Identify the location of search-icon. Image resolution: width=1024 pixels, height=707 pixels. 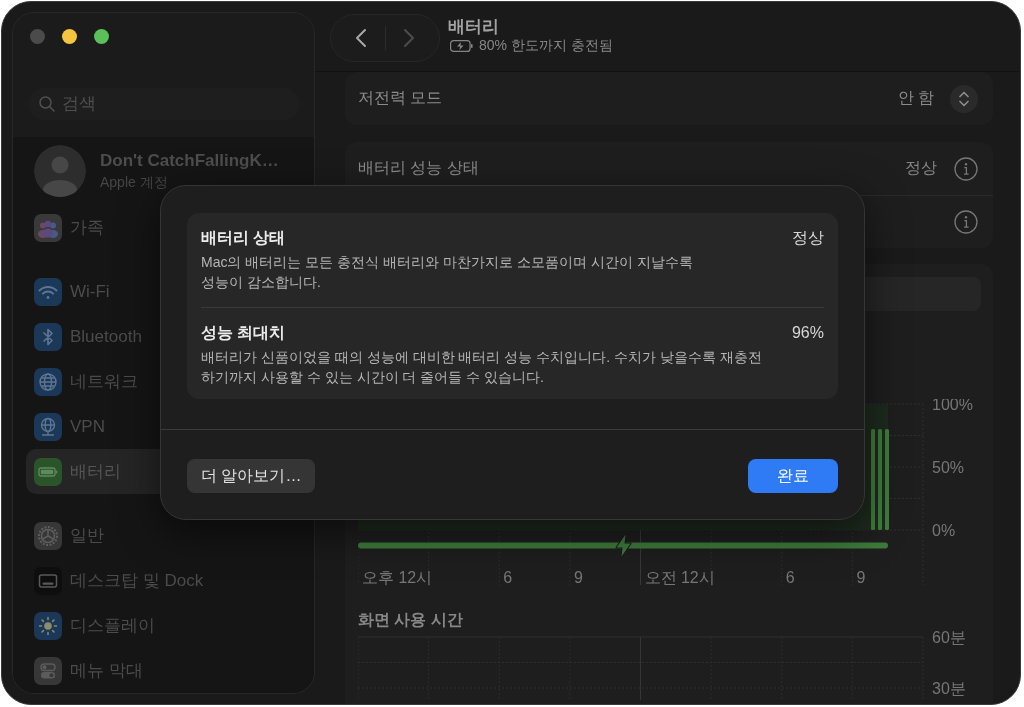
(47, 104).